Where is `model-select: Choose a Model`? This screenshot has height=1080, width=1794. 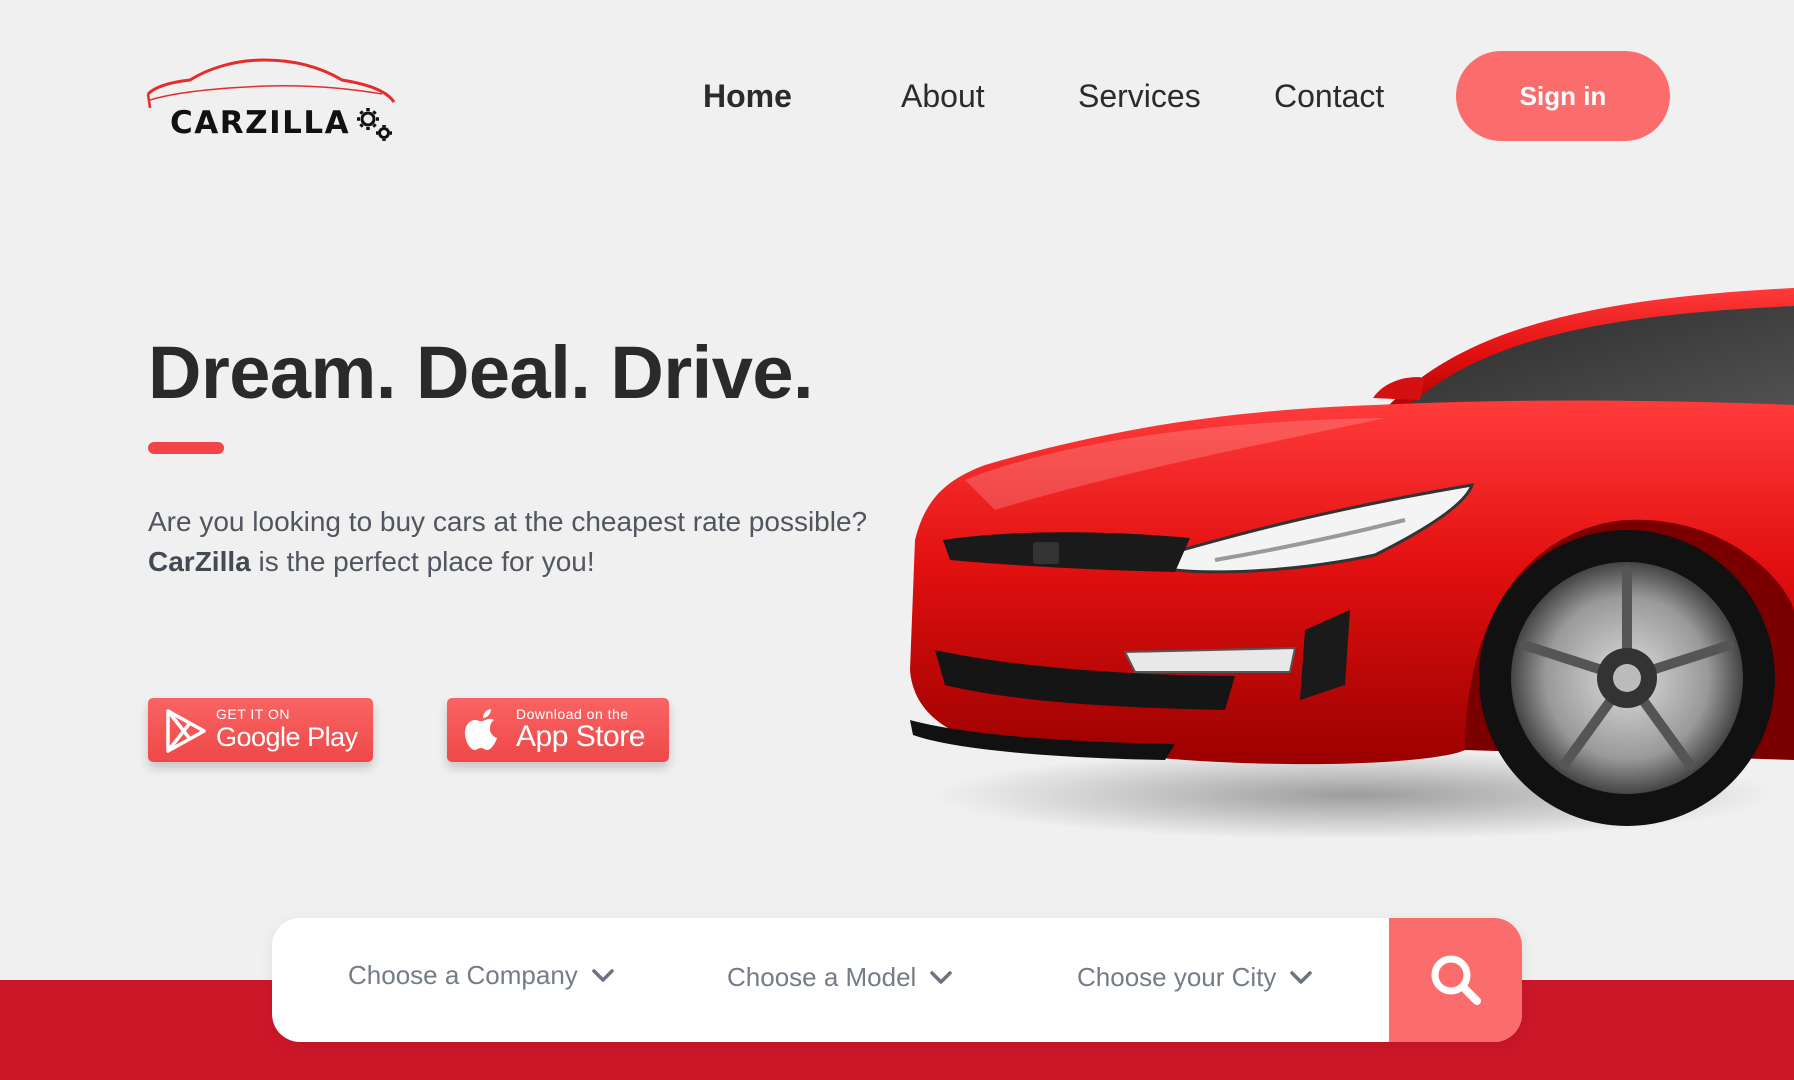
model-select: Choose a Model is located at coordinates (840, 977).